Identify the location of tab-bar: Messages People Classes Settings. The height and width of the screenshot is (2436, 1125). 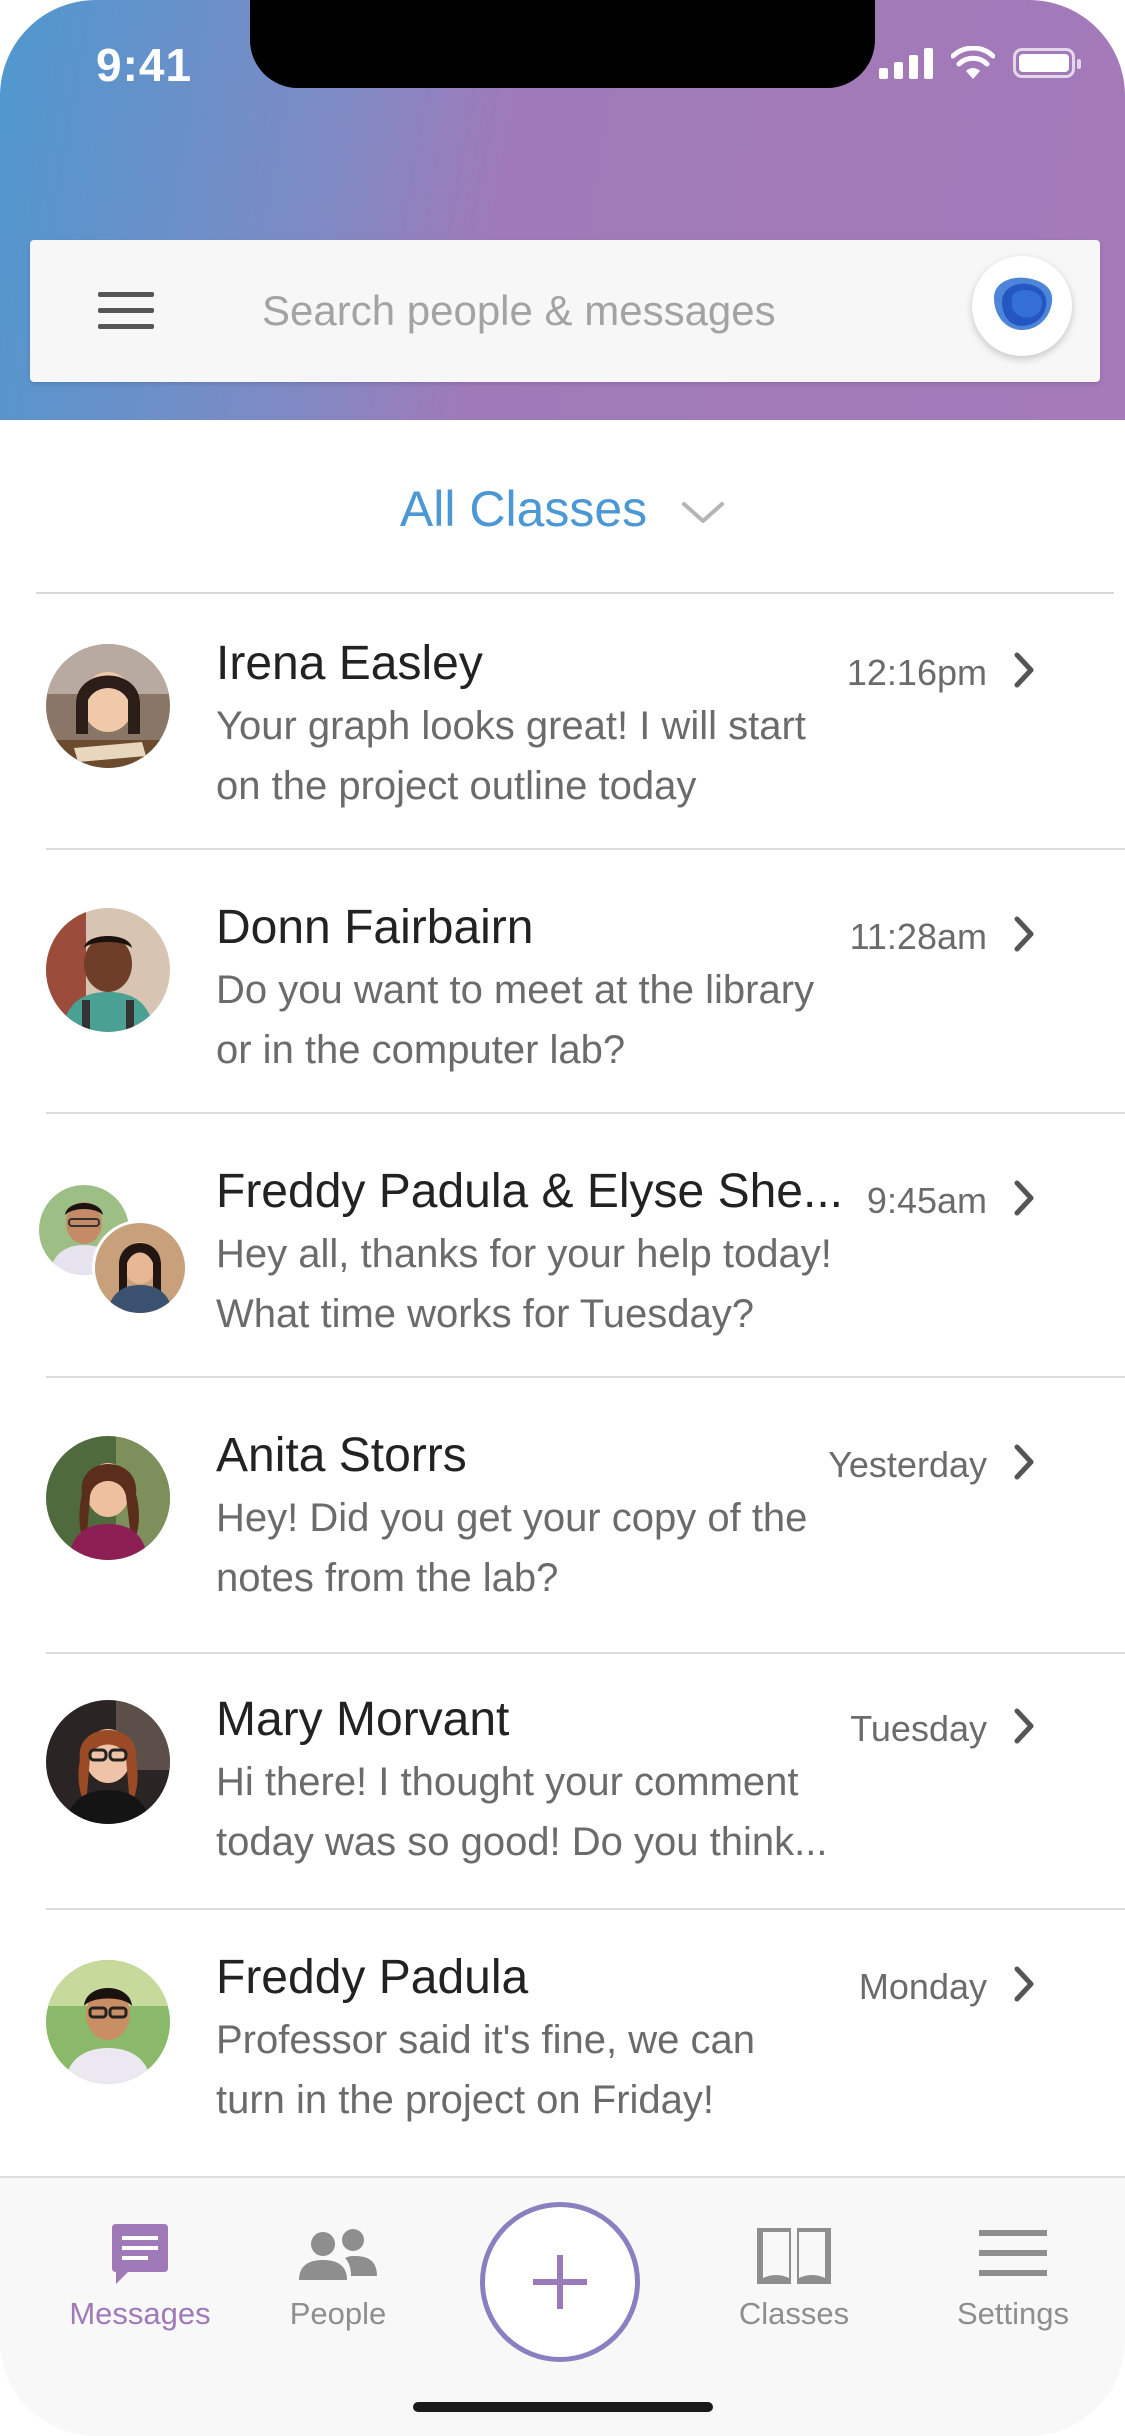
(562, 2306).